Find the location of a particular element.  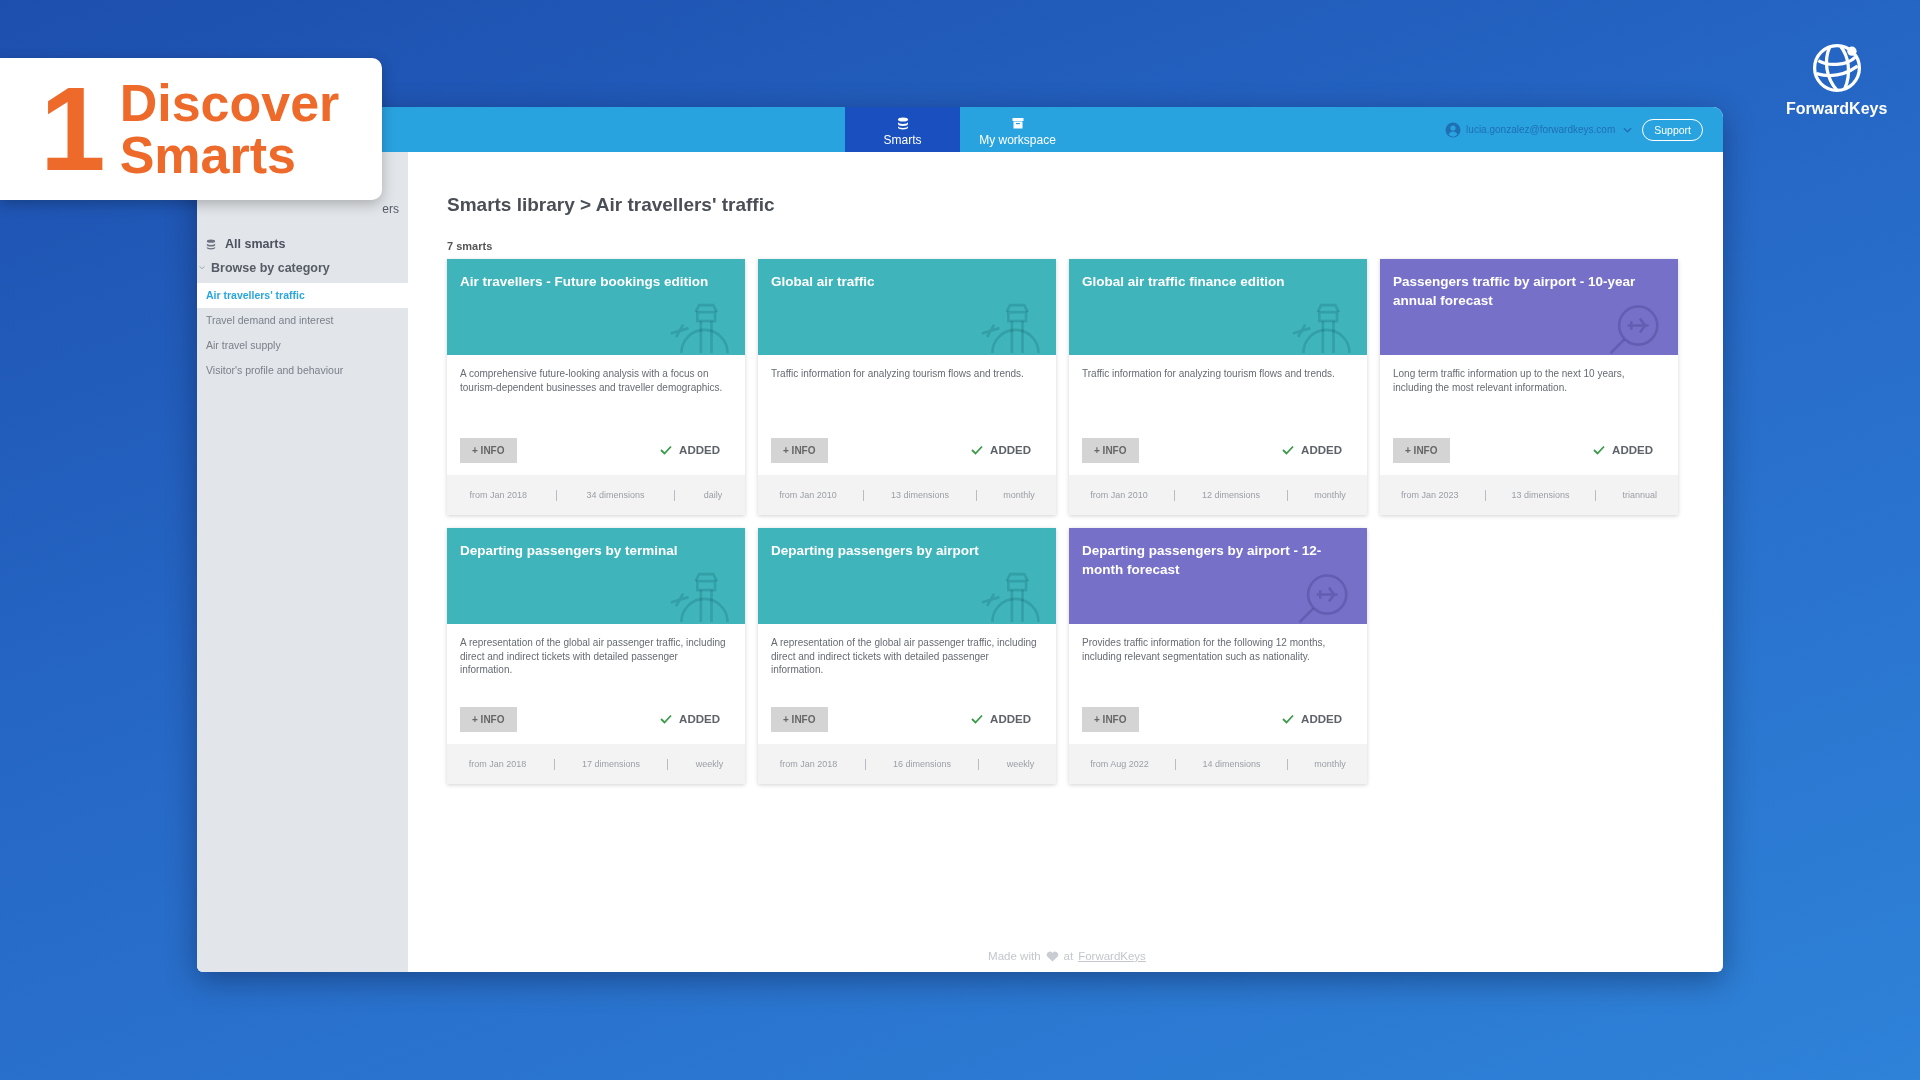

nav-tab: Smarts is located at coordinates (902, 129).